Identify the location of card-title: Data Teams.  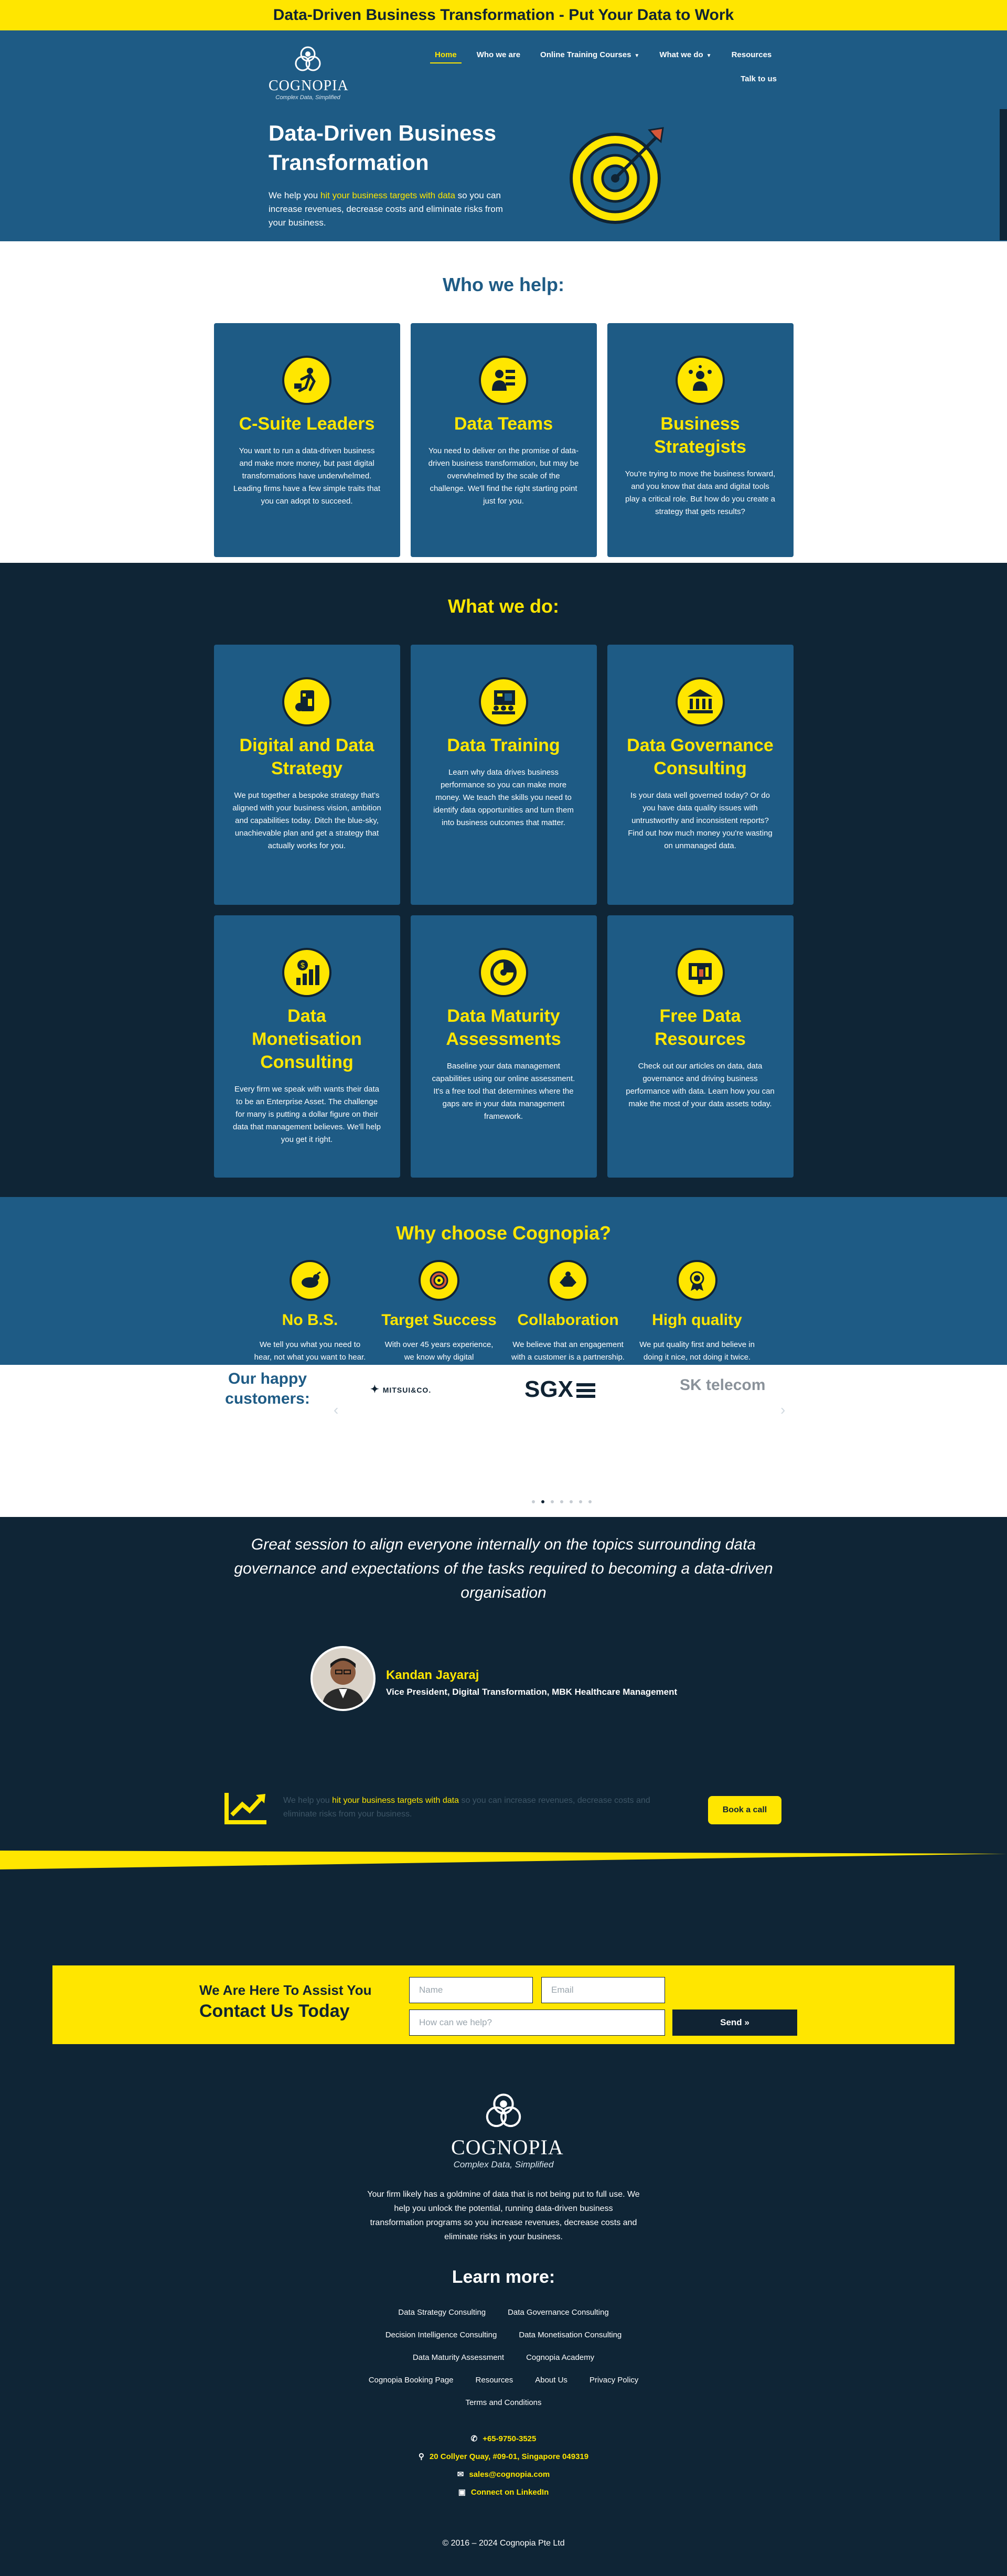
(504, 424).